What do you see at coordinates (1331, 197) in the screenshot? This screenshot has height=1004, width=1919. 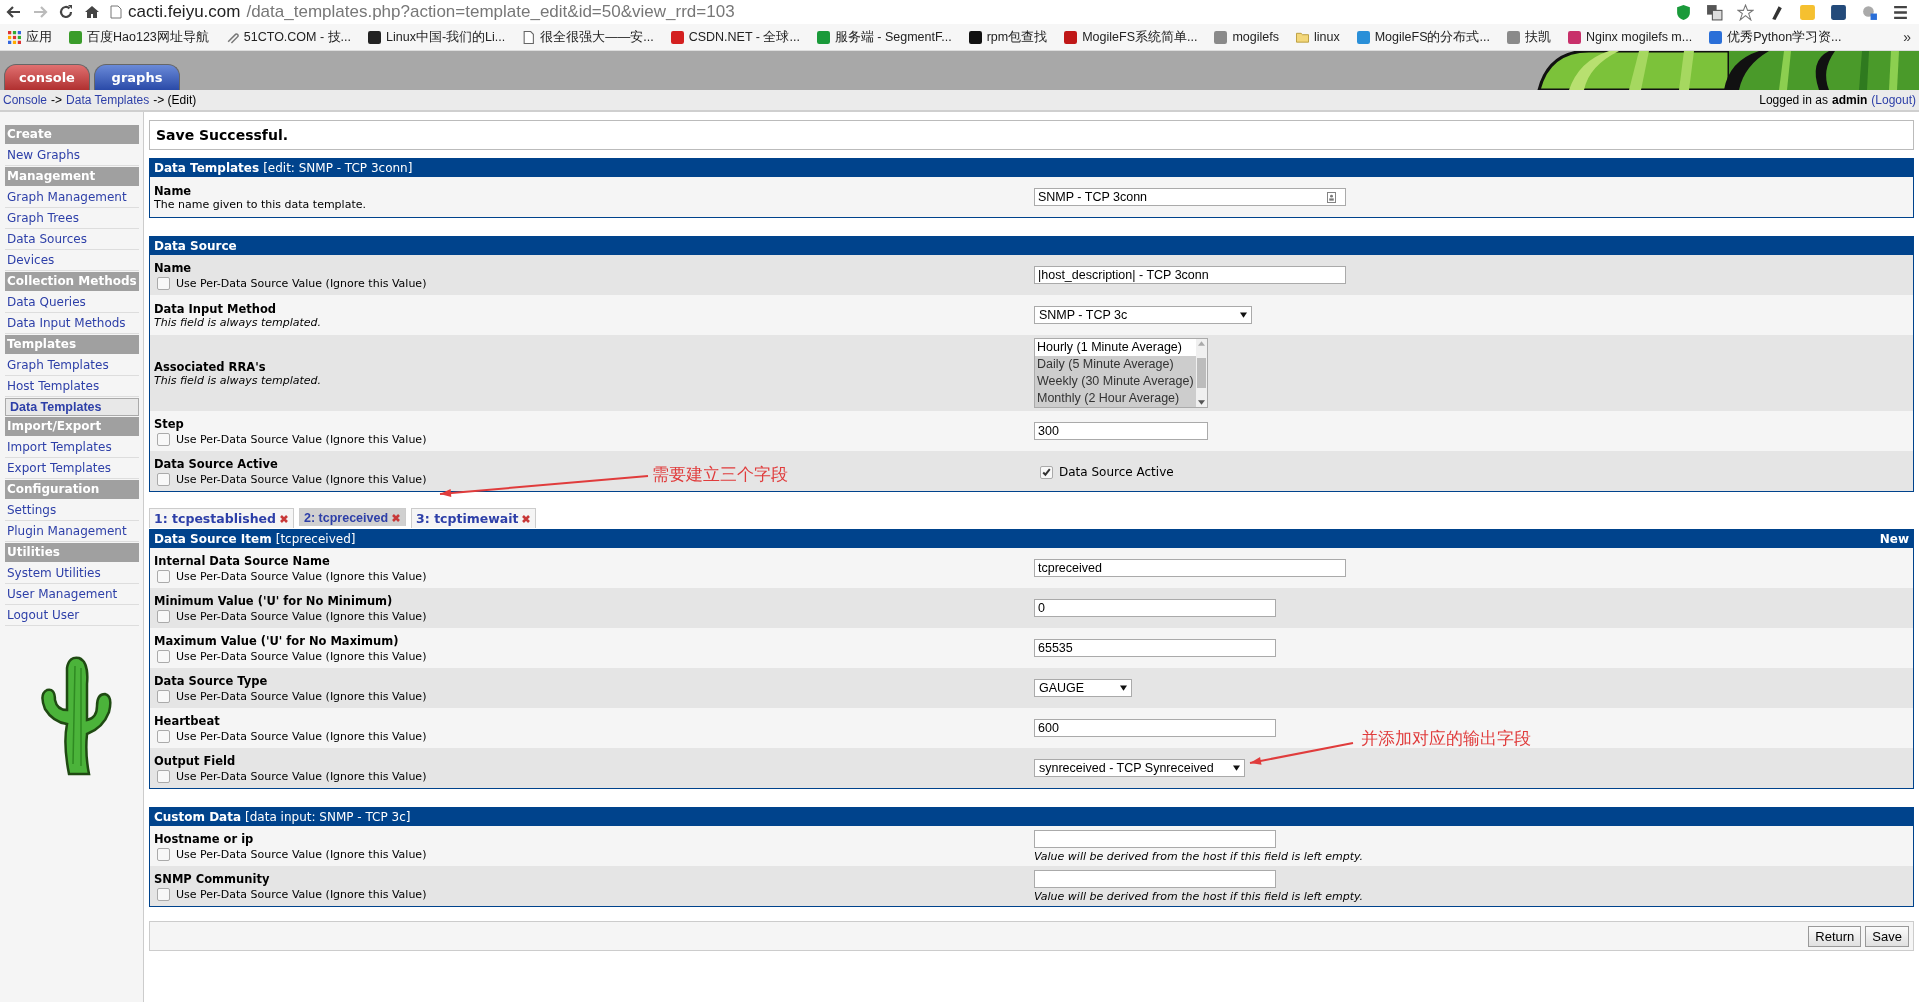 I see `contact-card-icon` at bounding box center [1331, 197].